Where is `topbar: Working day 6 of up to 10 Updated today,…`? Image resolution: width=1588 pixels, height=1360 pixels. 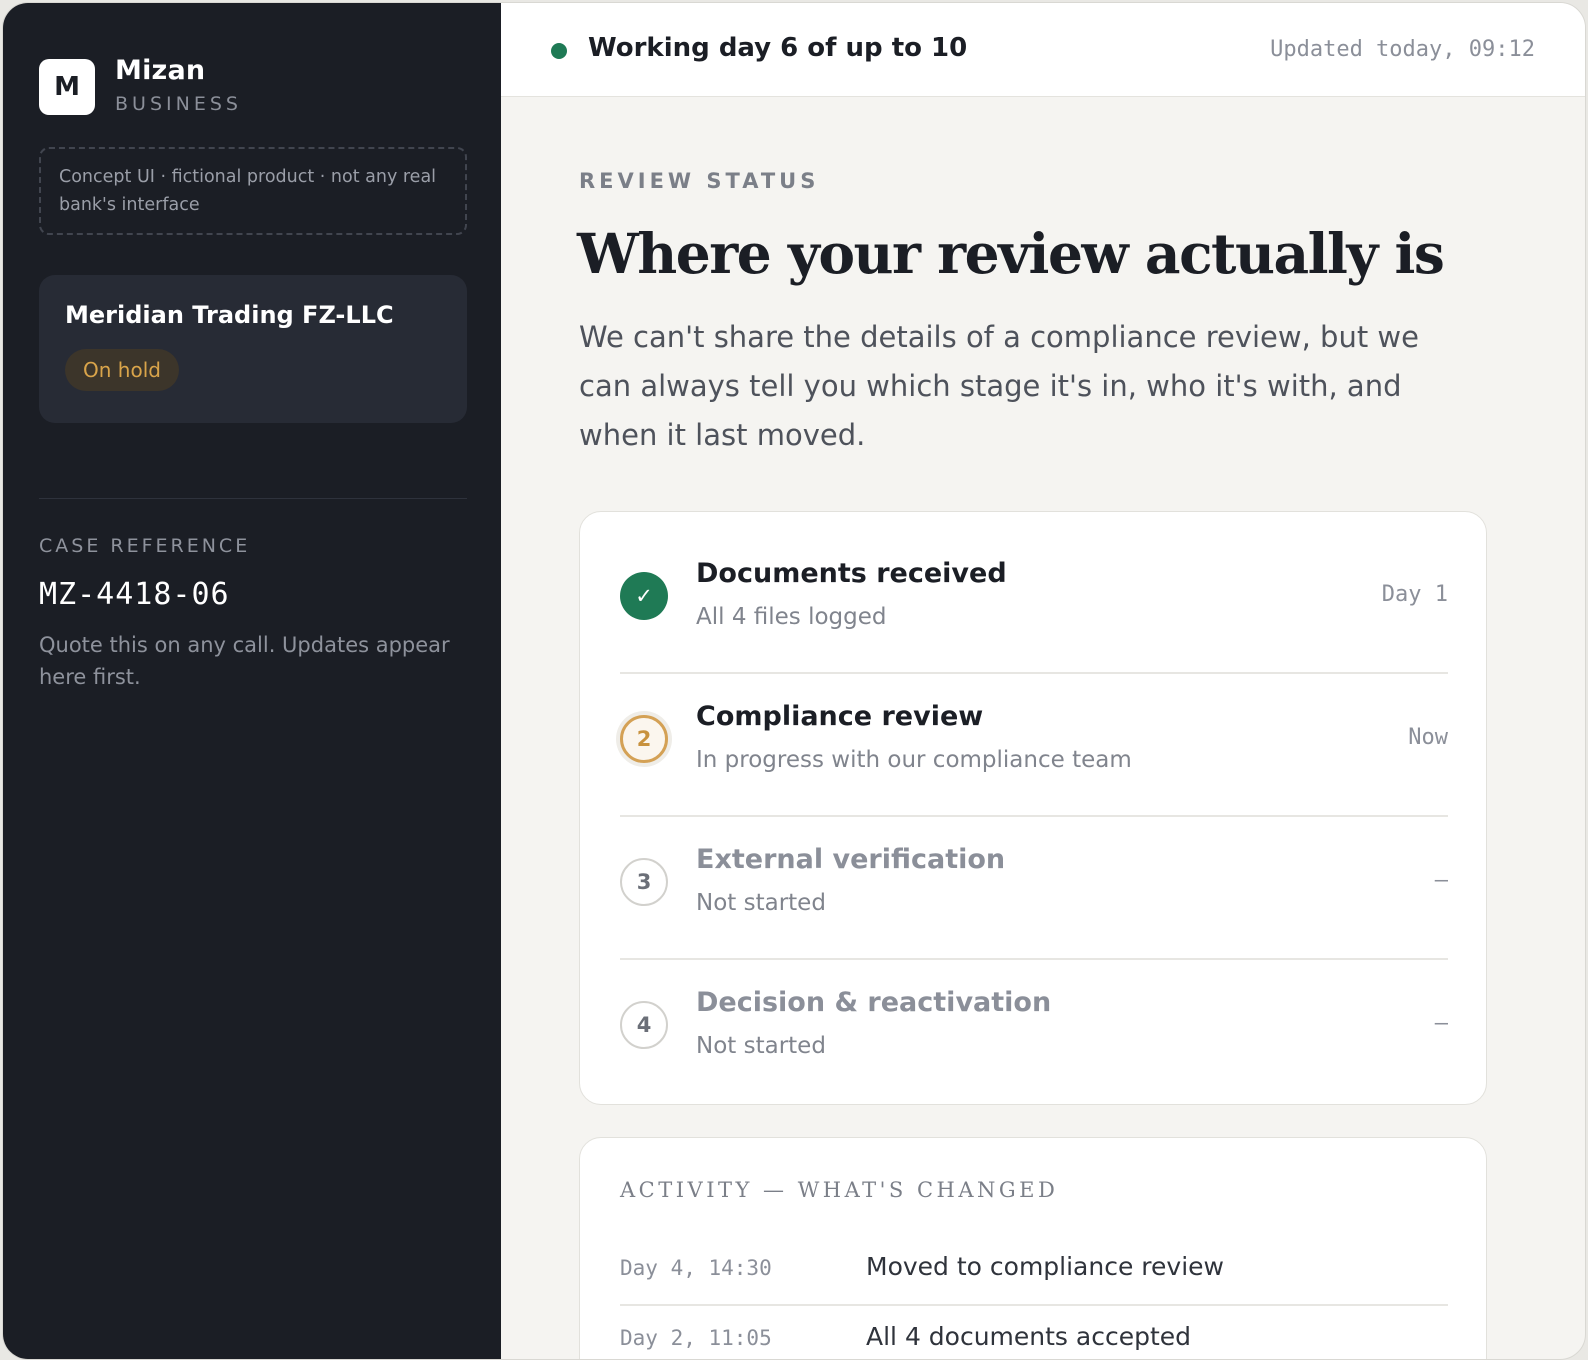
topbar: Working day 6 of up to 10 Updated today,… is located at coordinates (1043, 50).